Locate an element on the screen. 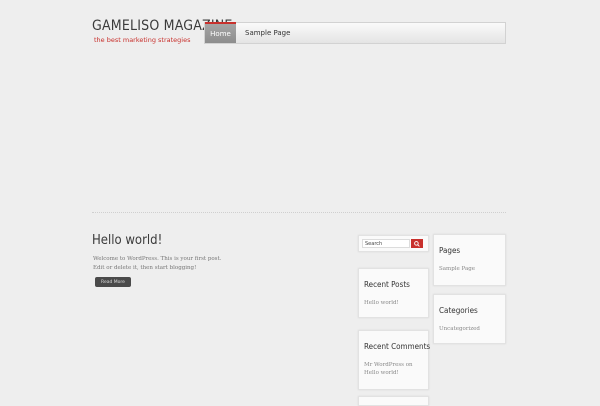 Image resolution: width=600 pixels, height=406 pixels. post-title: Hello world! is located at coordinates (127, 240).